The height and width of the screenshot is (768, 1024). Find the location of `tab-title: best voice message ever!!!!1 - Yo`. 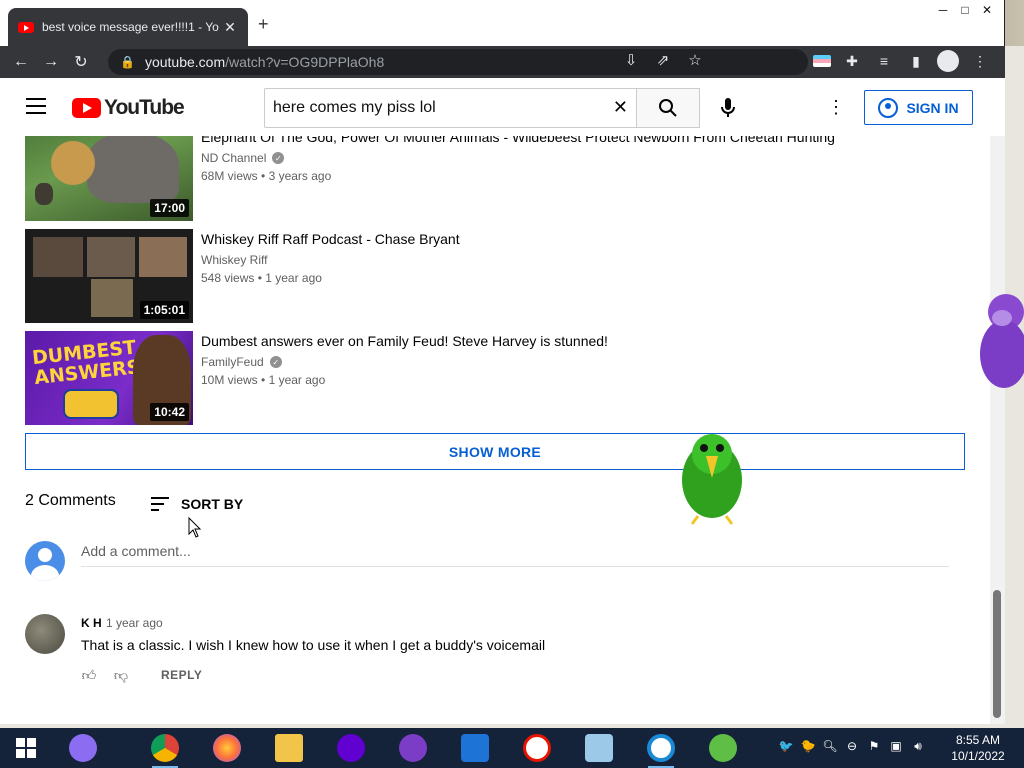

tab-title: best voice message ever!!!!1 - Yo is located at coordinates (130, 27).